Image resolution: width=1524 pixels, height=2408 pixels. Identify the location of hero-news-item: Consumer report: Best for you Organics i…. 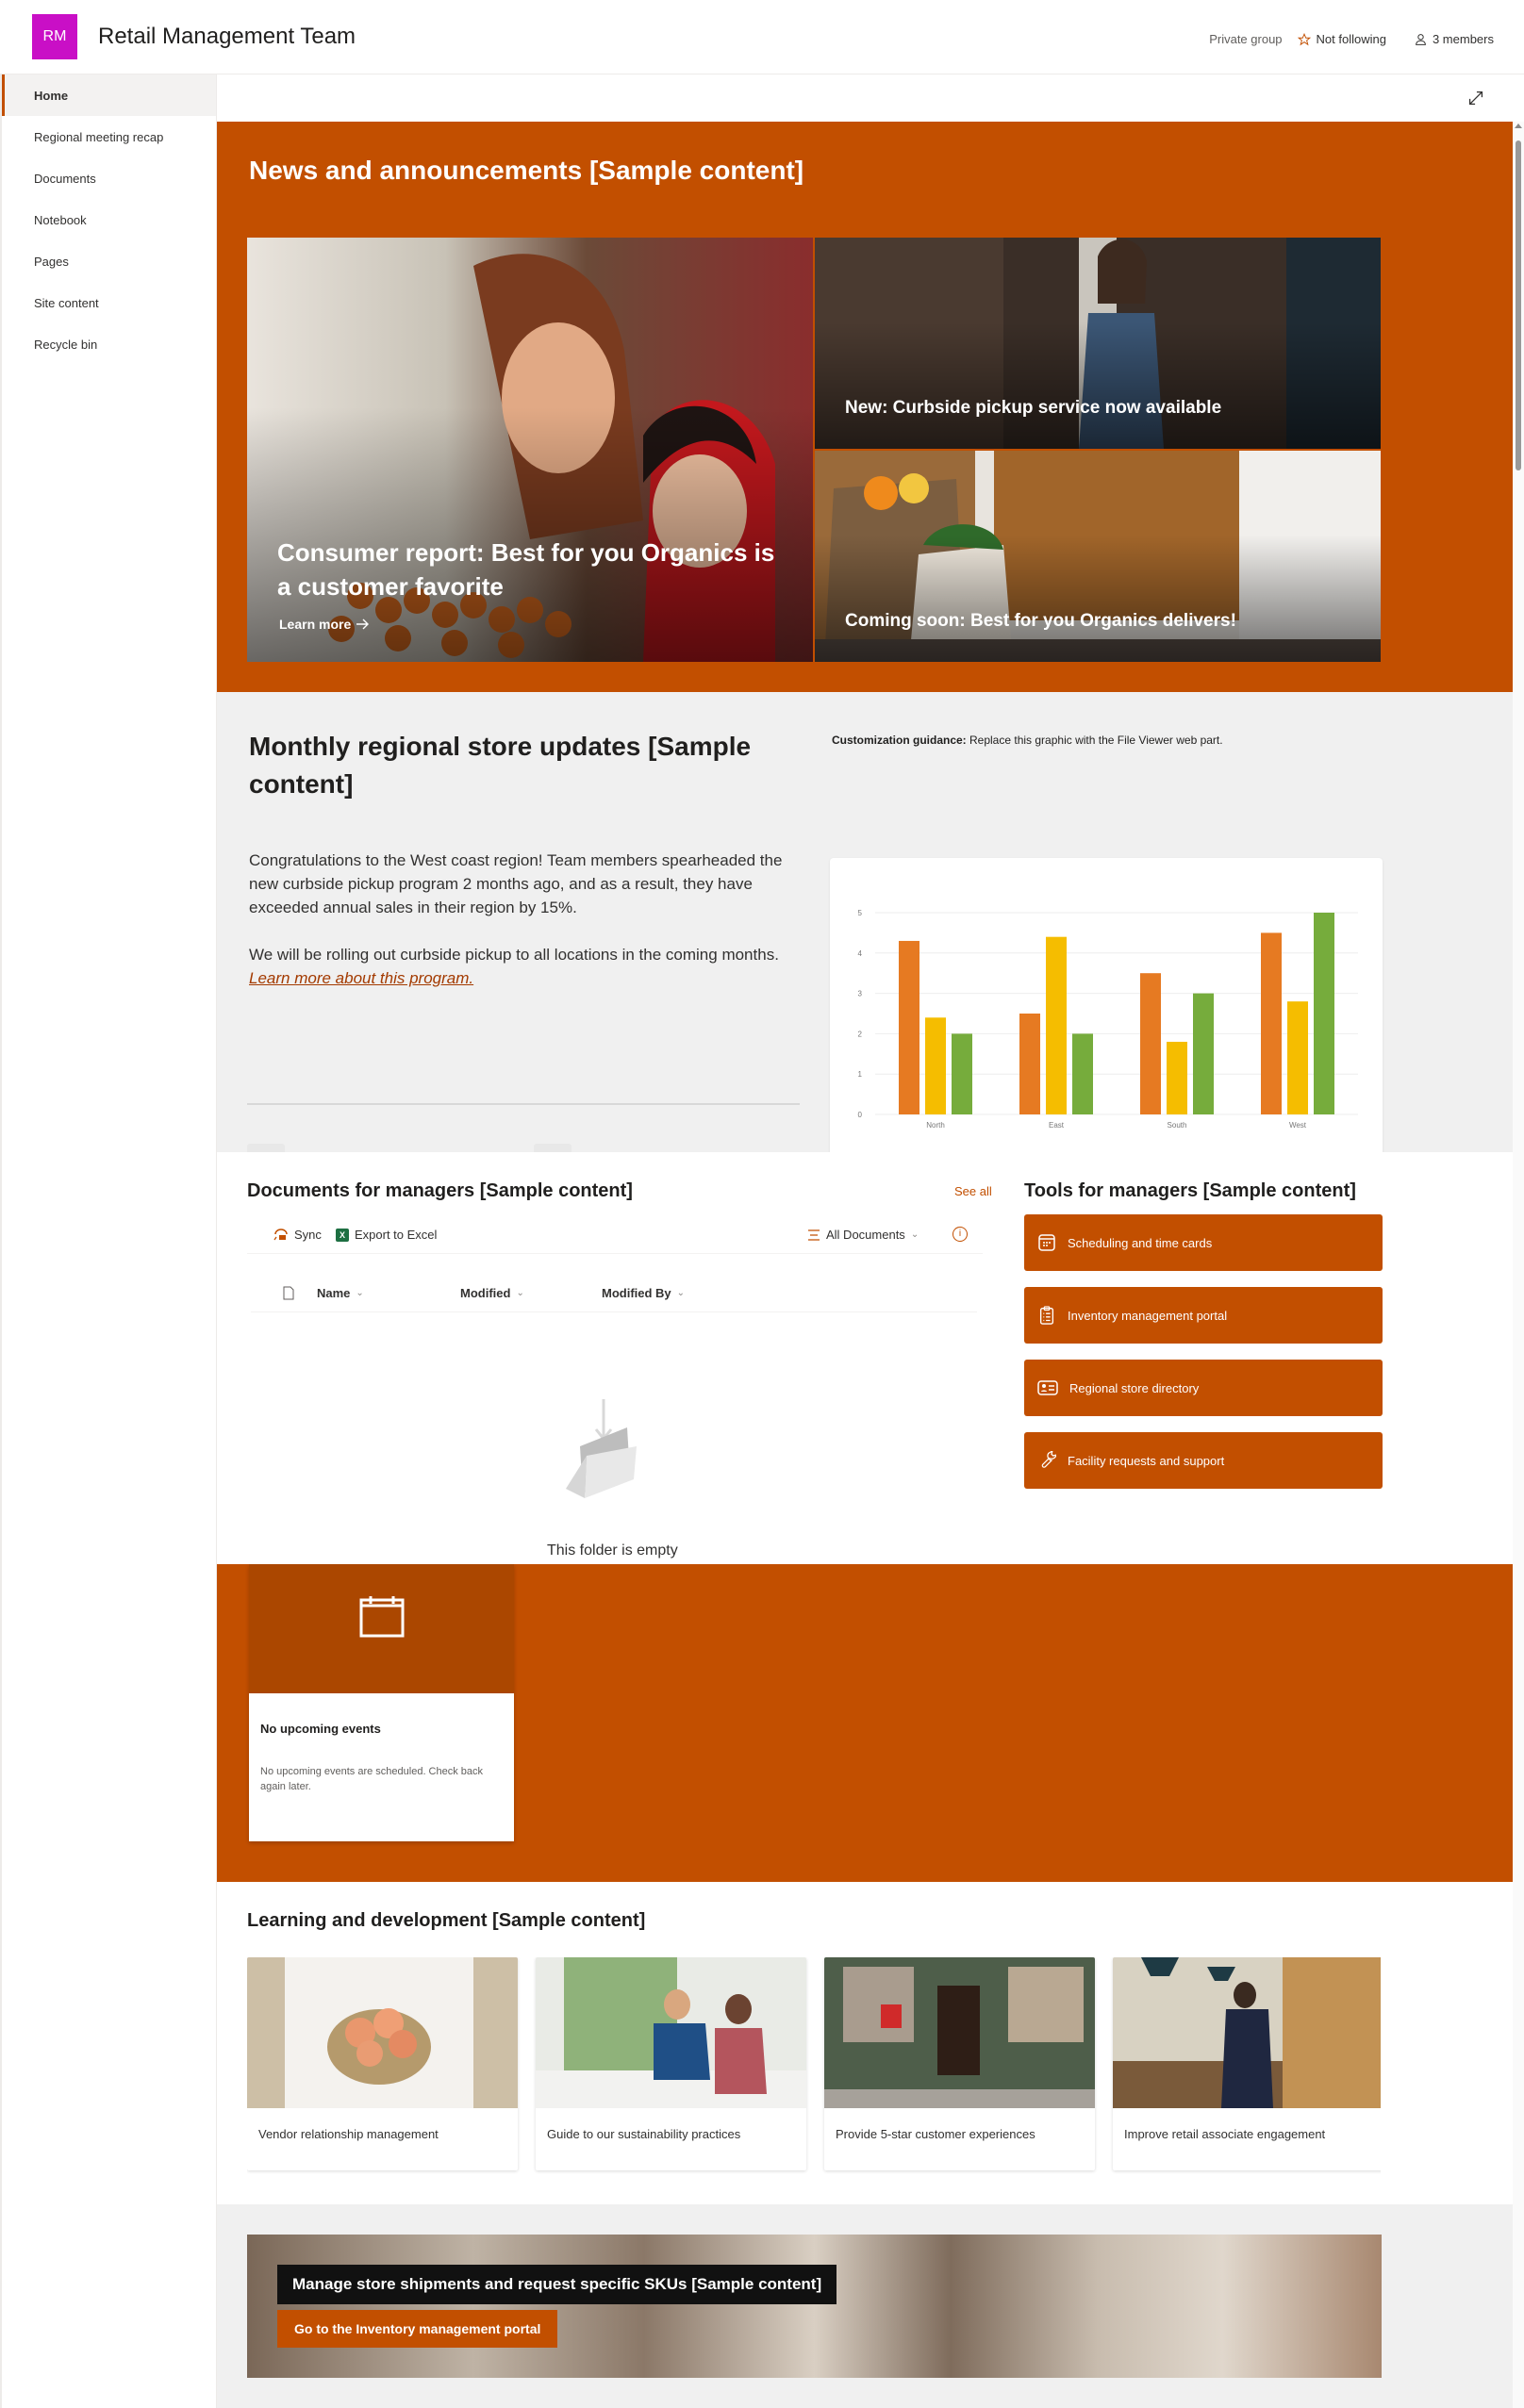
(530, 450).